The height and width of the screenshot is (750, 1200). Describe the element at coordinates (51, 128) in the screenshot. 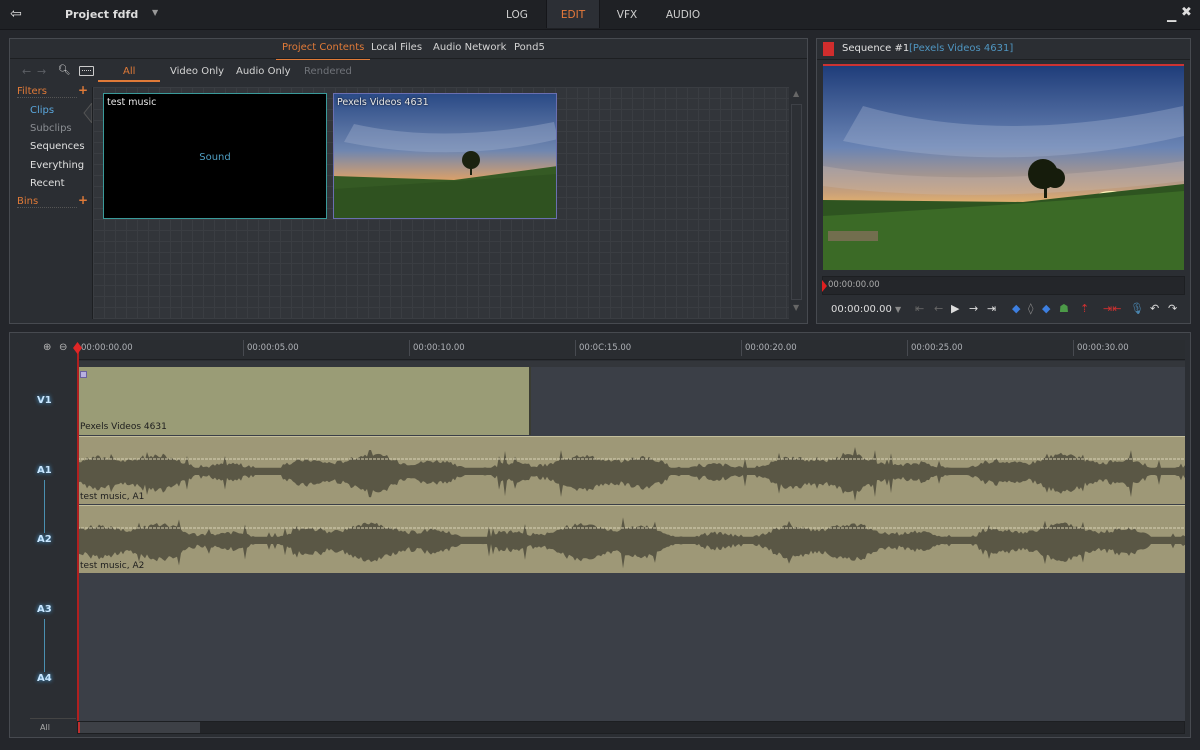

I see `sidebar-item-subclips: Subclips` at that location.